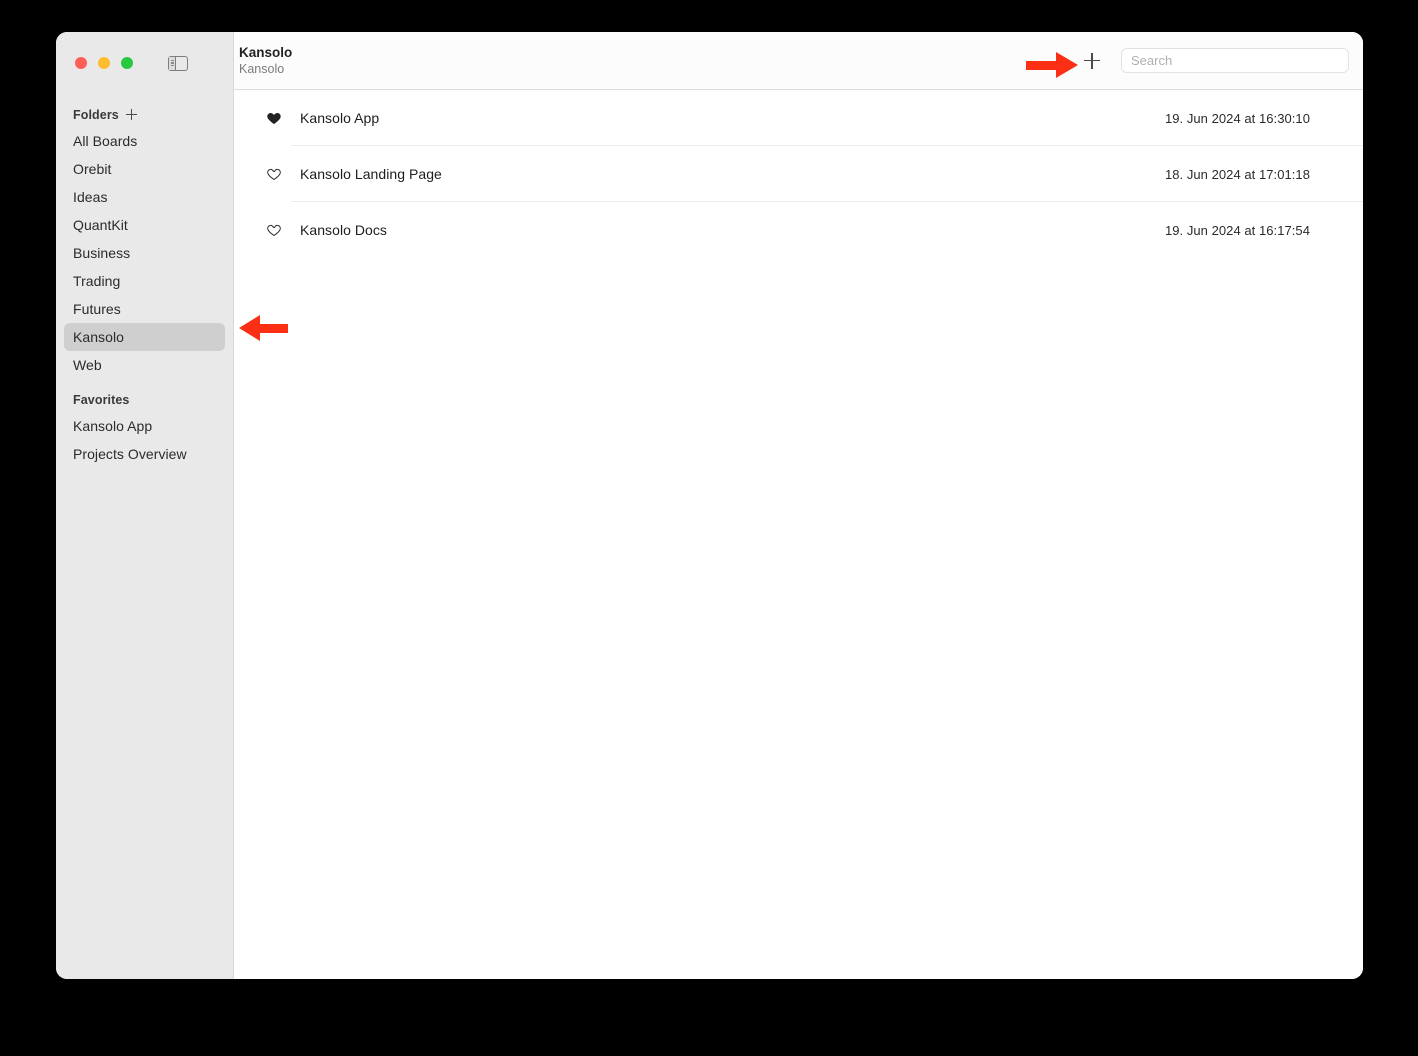 This screenshot has width=1418, height=1056. I want to click on search-field, so click(1235, 60).